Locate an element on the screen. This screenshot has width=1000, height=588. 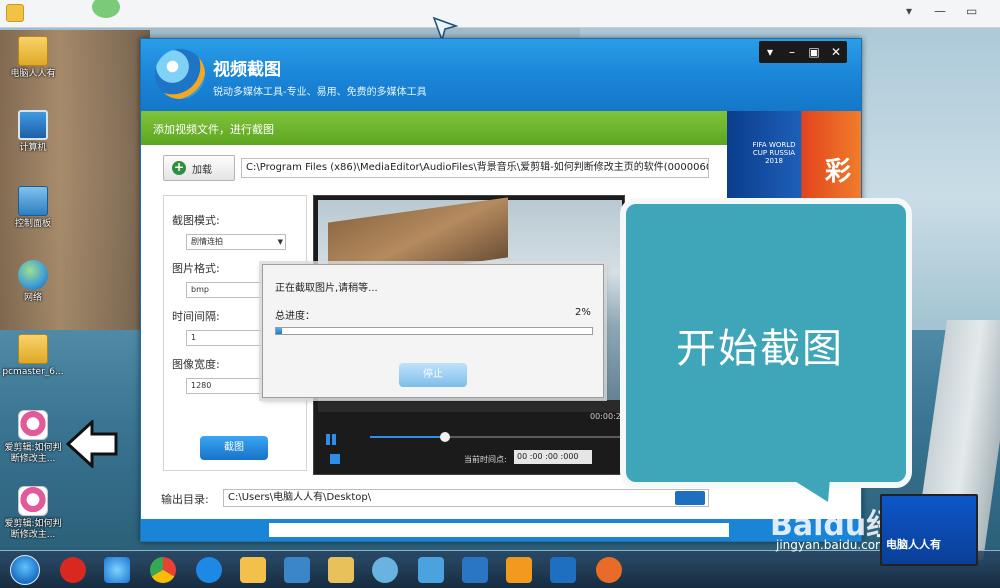
minimize-icon: – is located at coordinates (792, 52).